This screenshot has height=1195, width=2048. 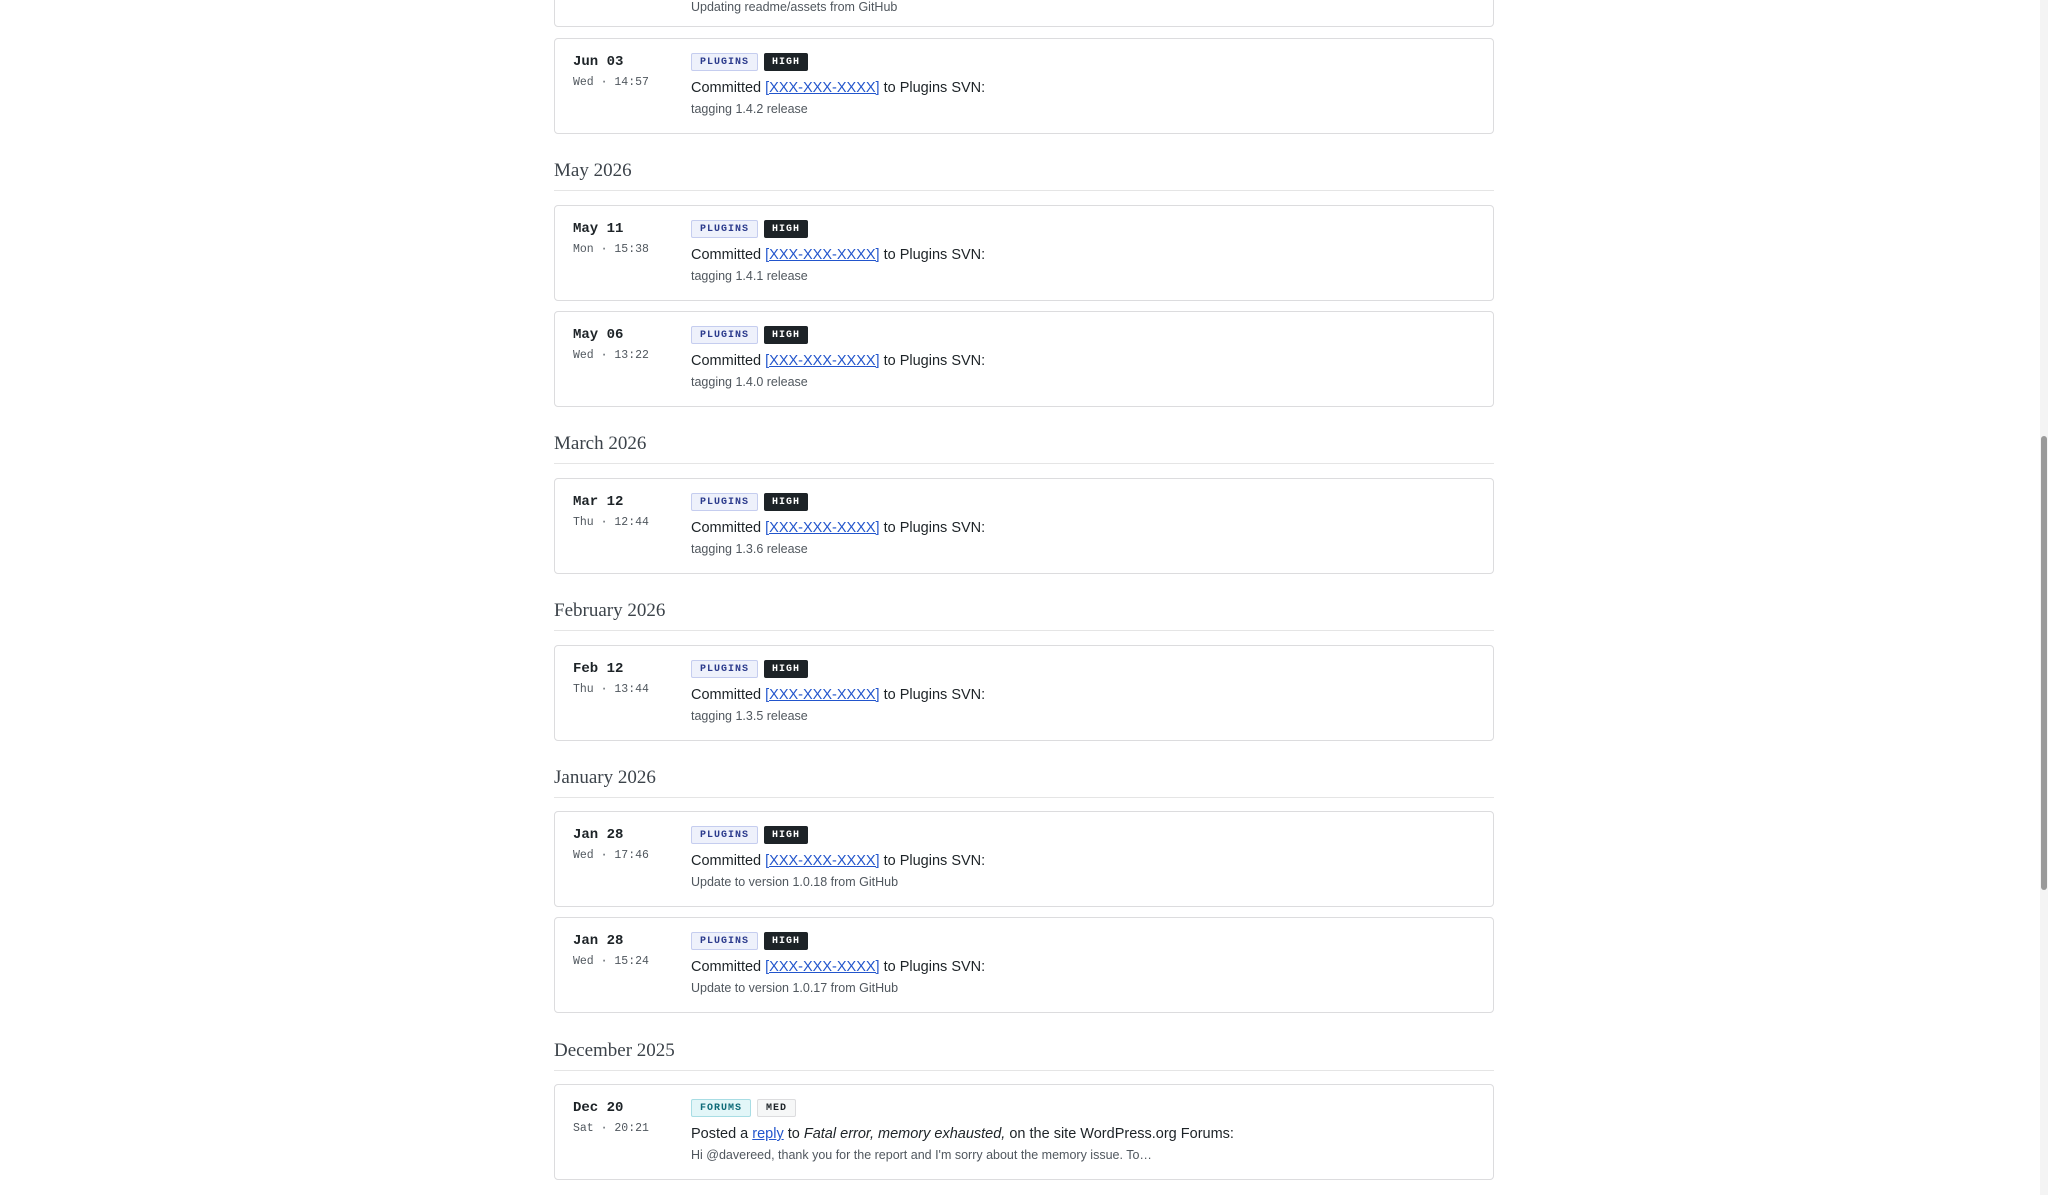 What do you see at coordinates (1024, 1055) in the screenshot?
I see `month-heading: December 2025` at bounding box center [1024, 1055].